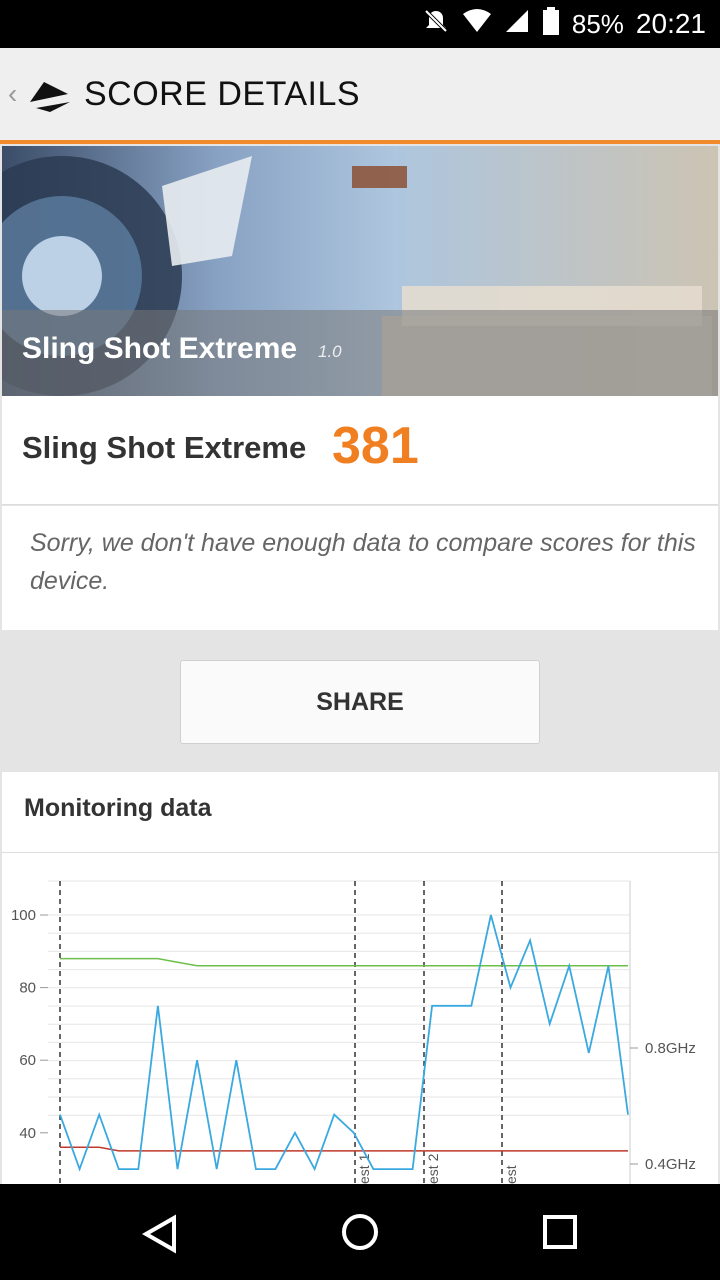 Image resolution: width=720 pixels, height=1280 pixels. What do you see at coordinates (670, 1048) in the screenshot?
I see `y-right-tick-label: 0.8GHz` at bounding box center [670, 1048].